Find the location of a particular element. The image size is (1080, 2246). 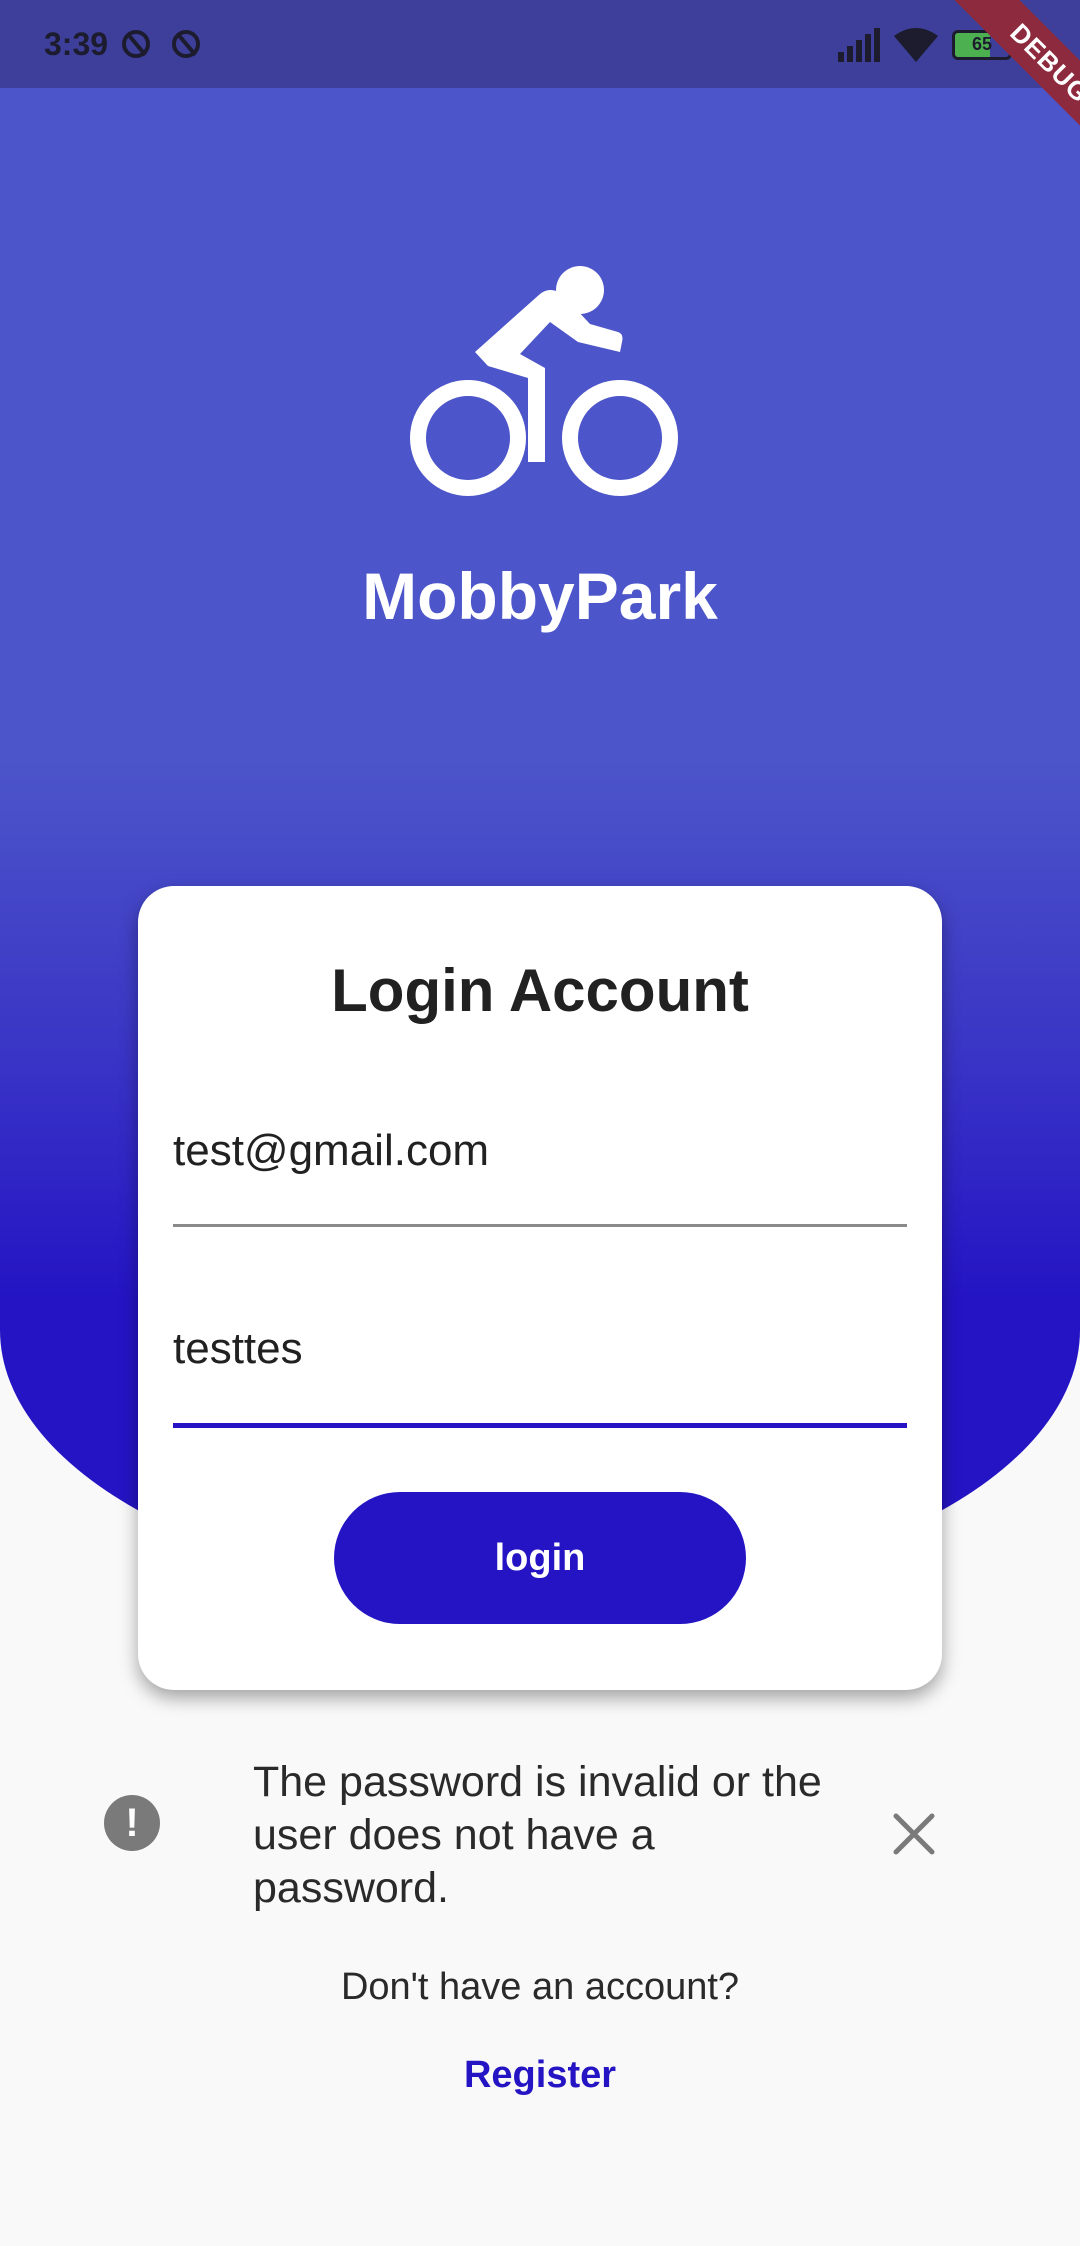

app-title: MobbyPark is located at coordinates (540, 596).